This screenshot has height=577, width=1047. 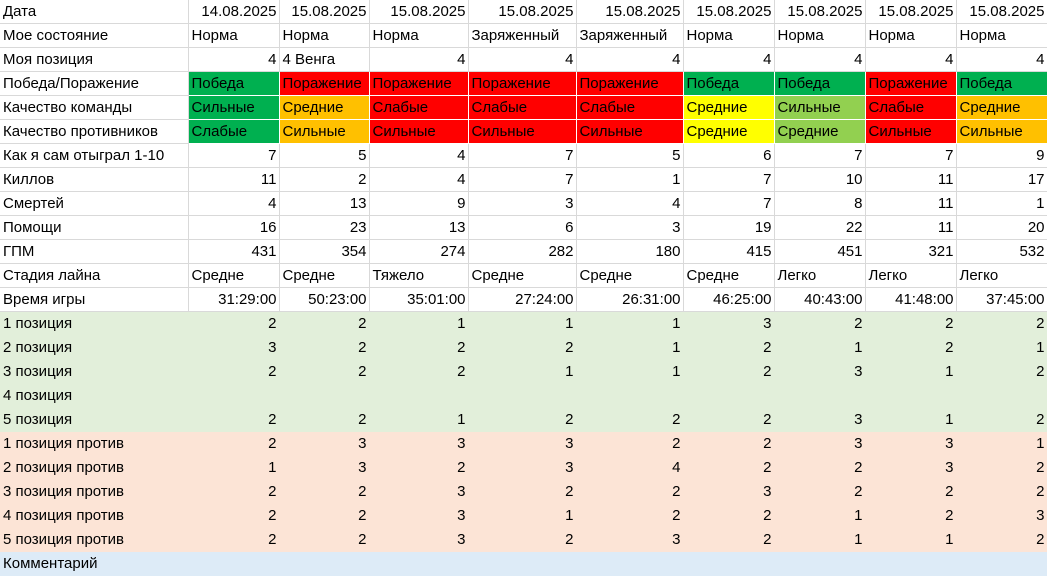 What do you see at coordinates (234, 299) in the screenshot?
I see `cell-game-time: 31:29:00` at bounding box center [234, 299].